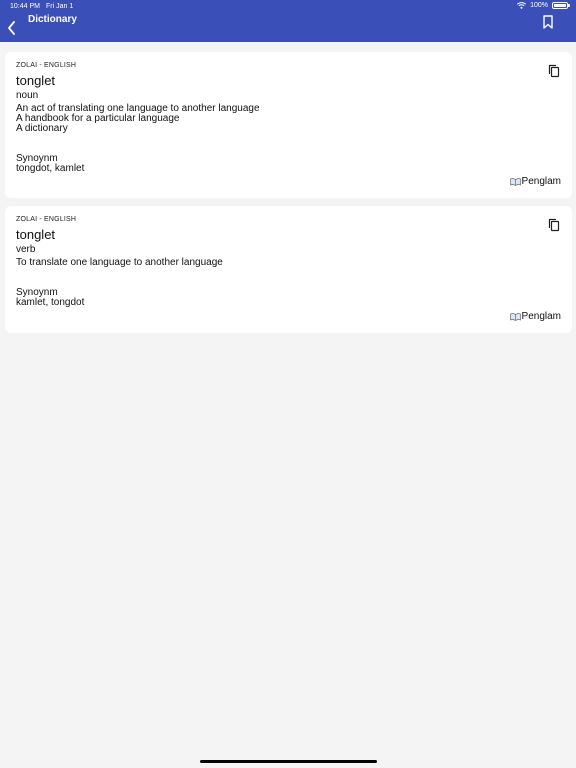 The image size is (576, 768). What do you see at coordinates (52, 19) in the screenshot?
I see `page-title: Dictionary` at bounding box center [52, 19].